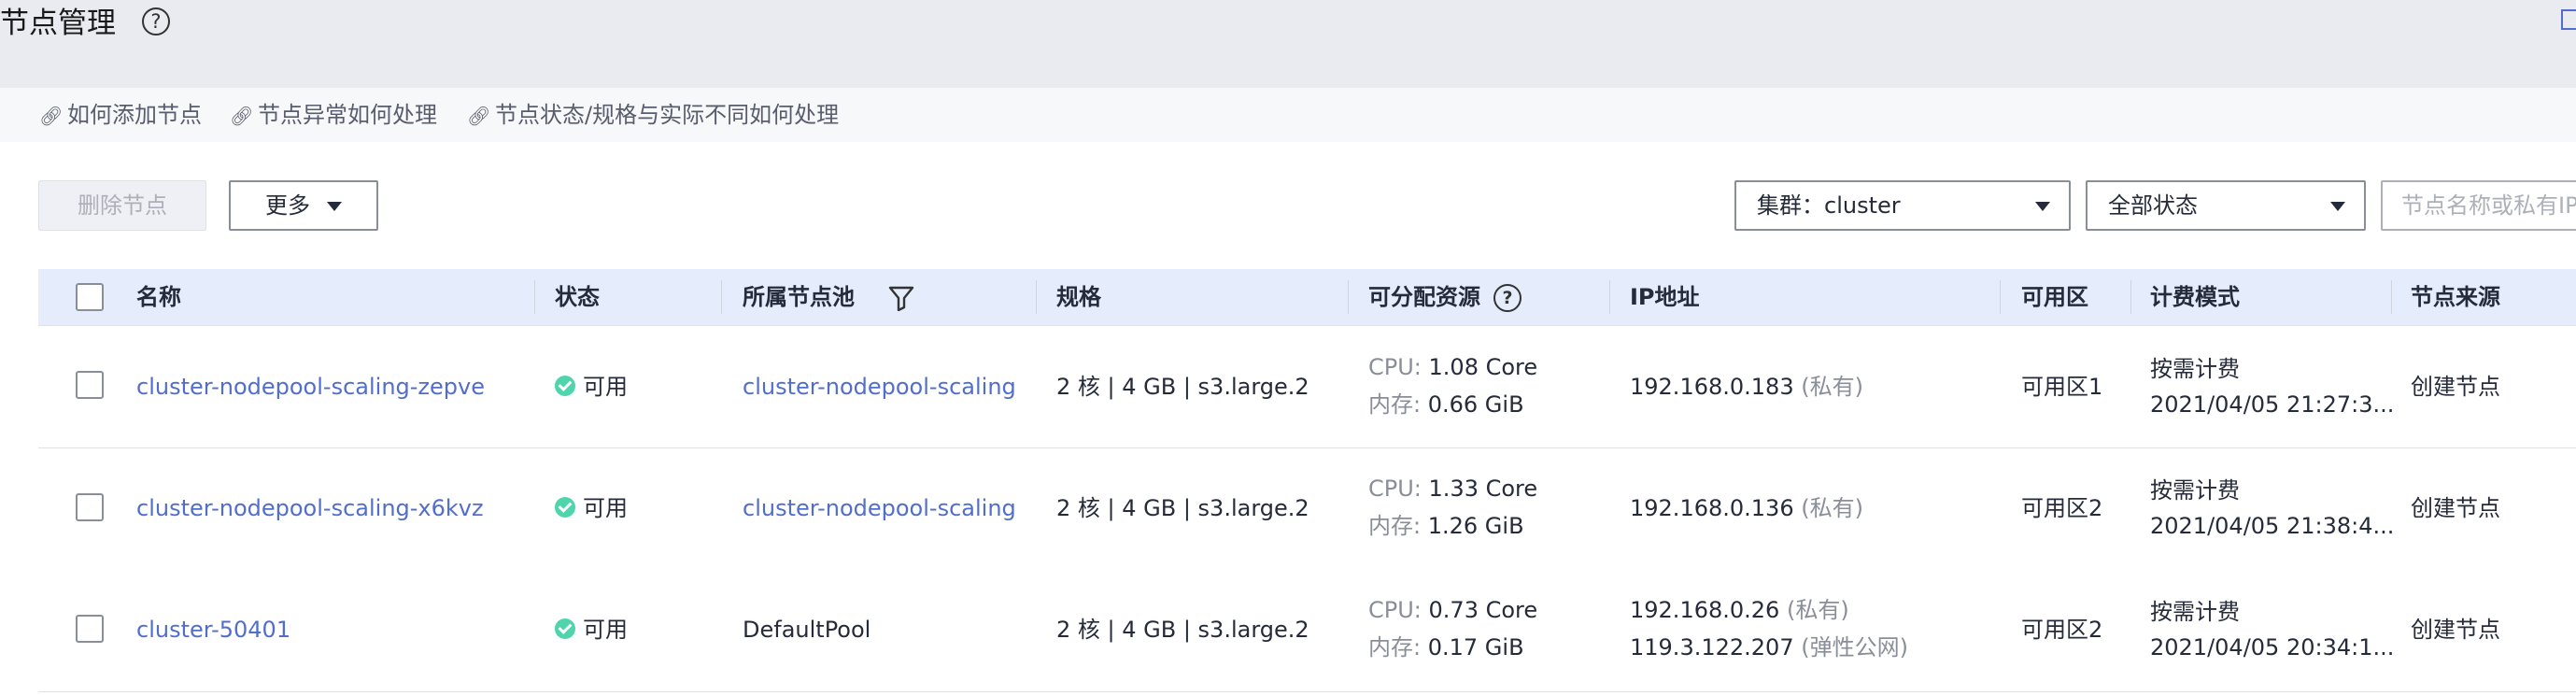  I want to click on private-ip: 192.168.0.26 (私有), so click(1739, 610).